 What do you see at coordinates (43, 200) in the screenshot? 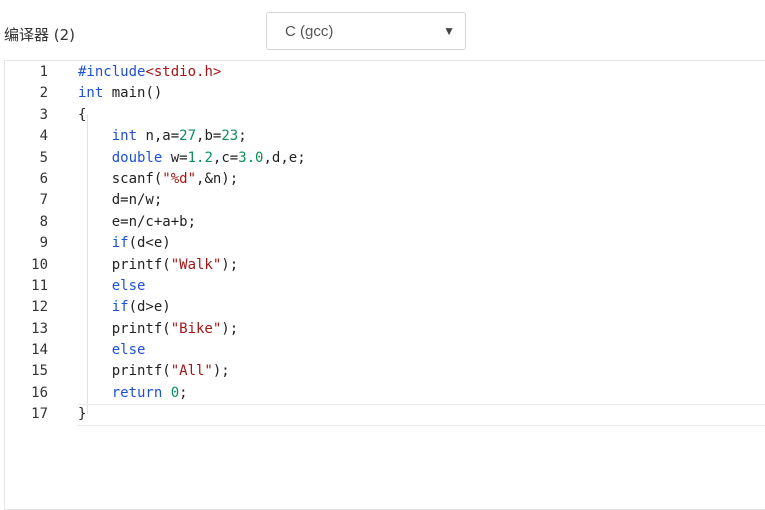
I see `line-number: 7` at bounding box center [43, 200].